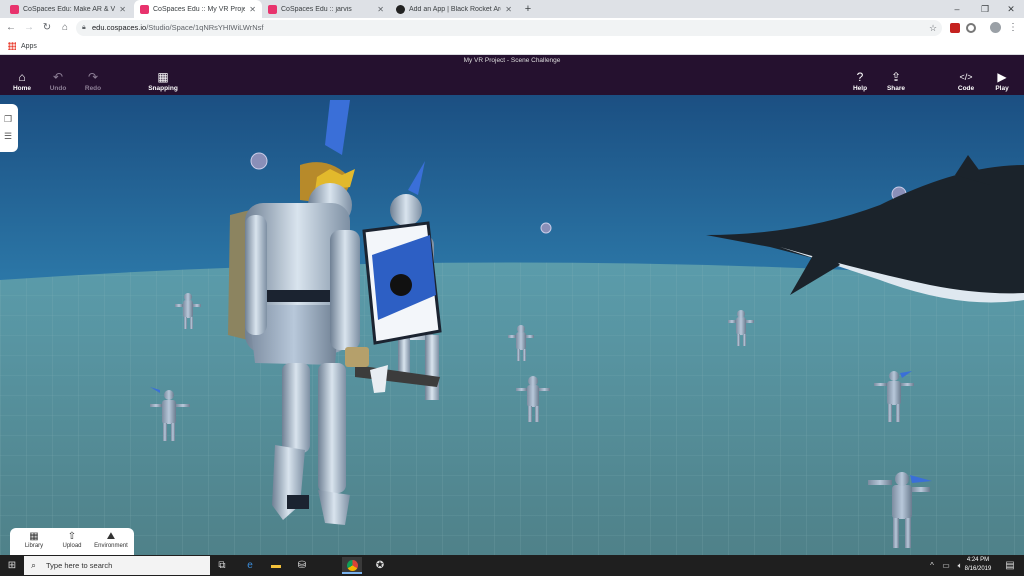 The height and width of the screenshot is (576, 1024). Describe the element at coordinates (860, 77) in the screenshot. I see `help-icon: ?` at that location.